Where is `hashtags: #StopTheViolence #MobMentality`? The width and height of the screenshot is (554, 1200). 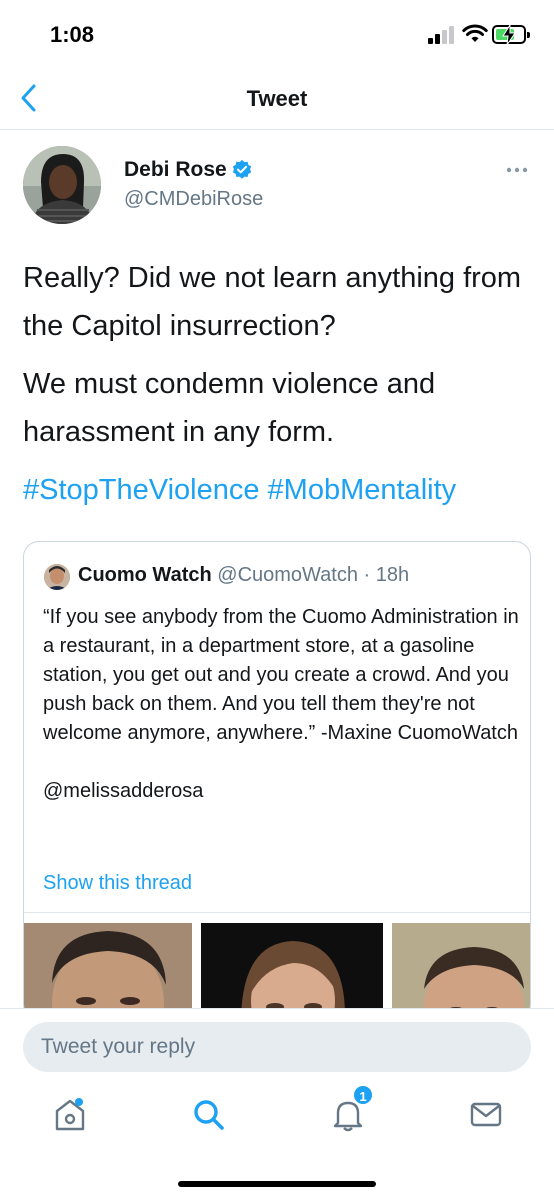 hashtags: #StopTheViolence #MobMentality is located at coordinates (239, 490).